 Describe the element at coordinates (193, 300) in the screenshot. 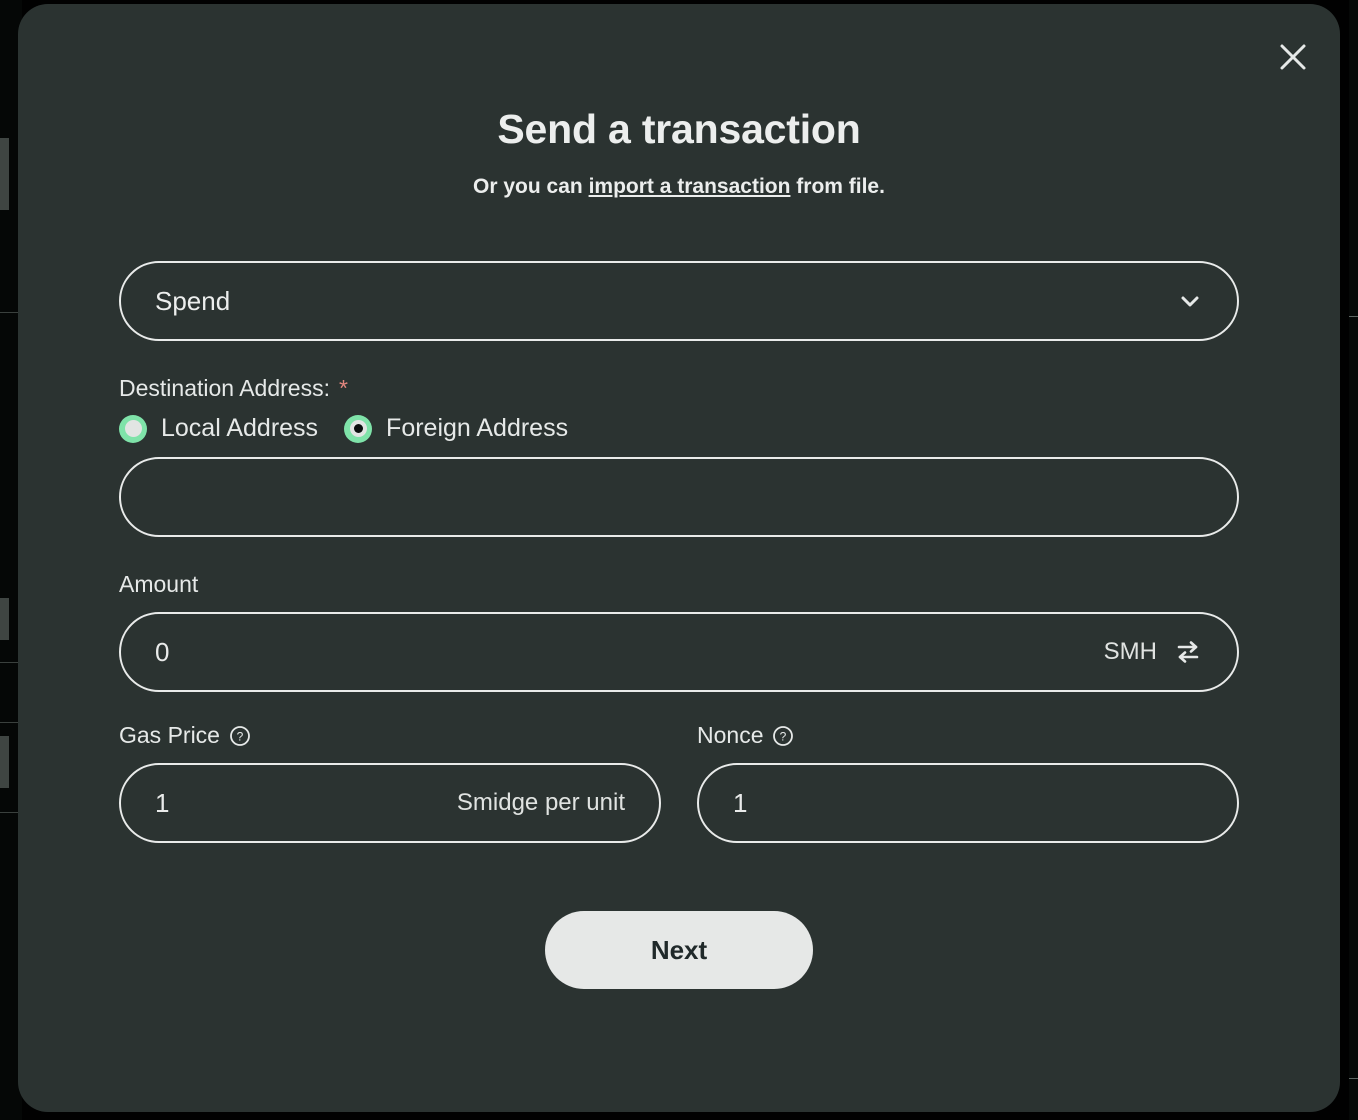

I see `transaction-type-value: Spend` at that location.